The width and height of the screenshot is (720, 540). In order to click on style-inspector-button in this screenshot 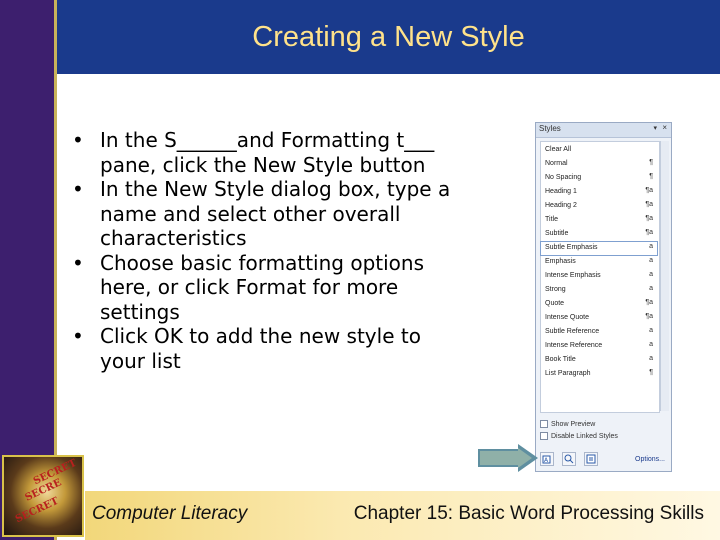, I will do `click(569, 459)`.